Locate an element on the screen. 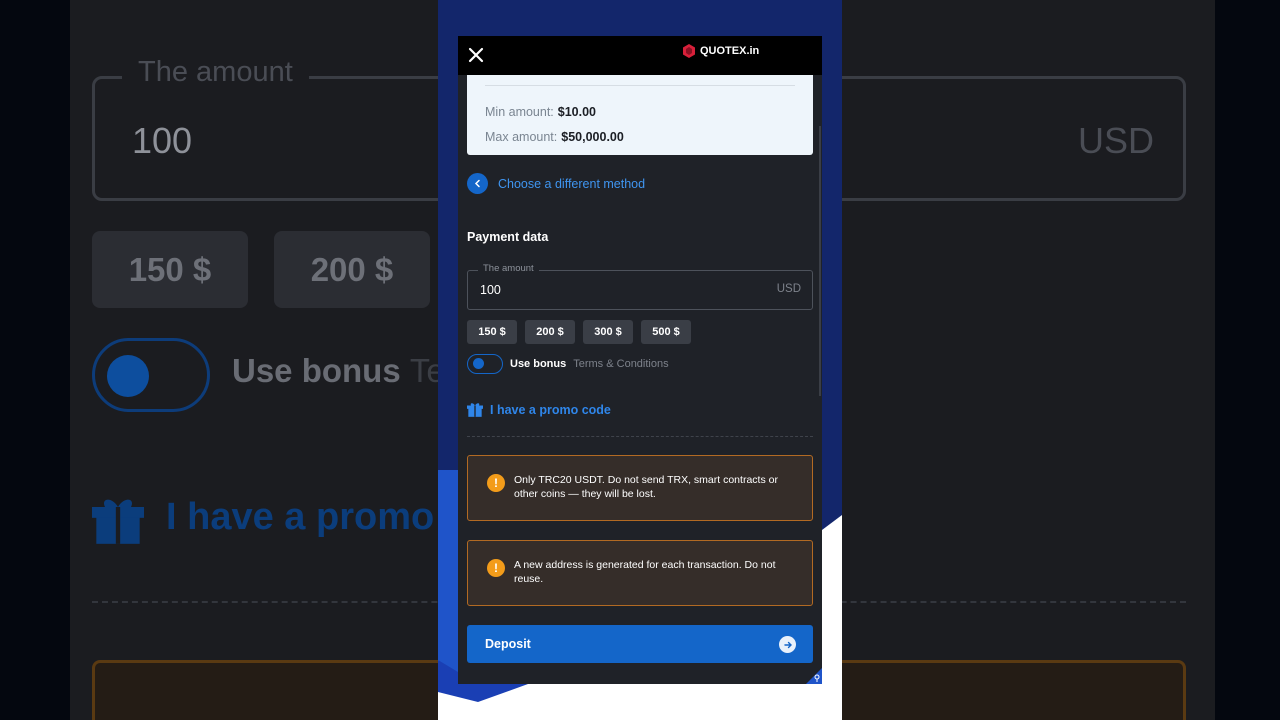  min-amount-row: Min amount: $10.00 is located at coordinates (540, 112).